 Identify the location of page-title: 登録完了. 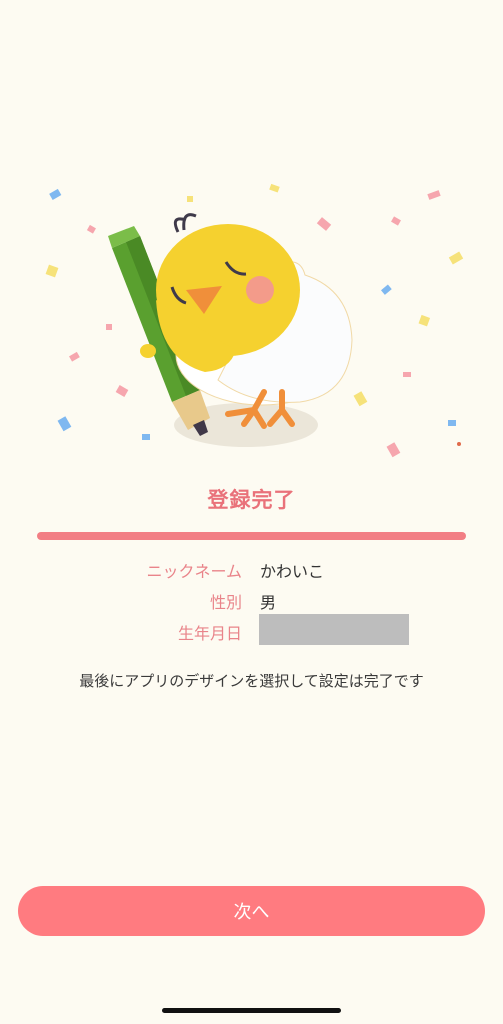
(251, 500).